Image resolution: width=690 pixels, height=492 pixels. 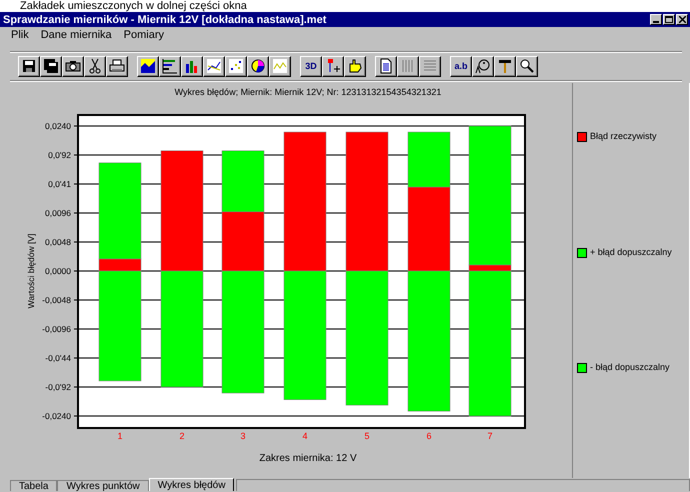 I want to click on x-tick-label: 5, so click(x=367, y=436).